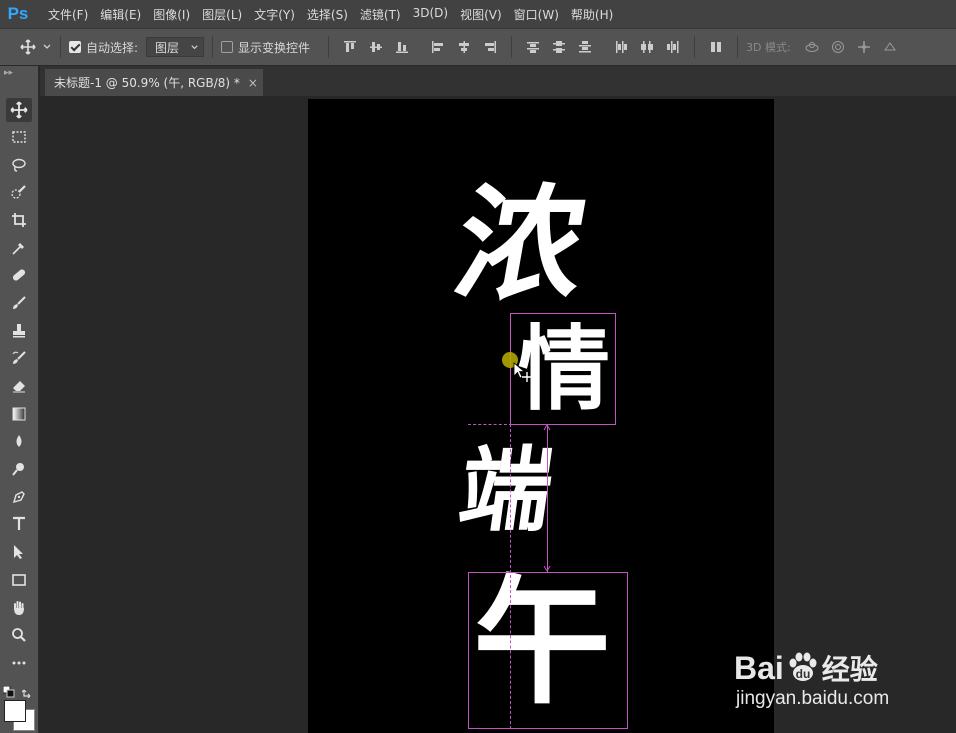 The height and width of the screenshot is (733, 956). What do you see at coordinates (171, 14) in the screenshot?
I see `menu-item-2: 图像(I)` at bounding box center [171, 14].